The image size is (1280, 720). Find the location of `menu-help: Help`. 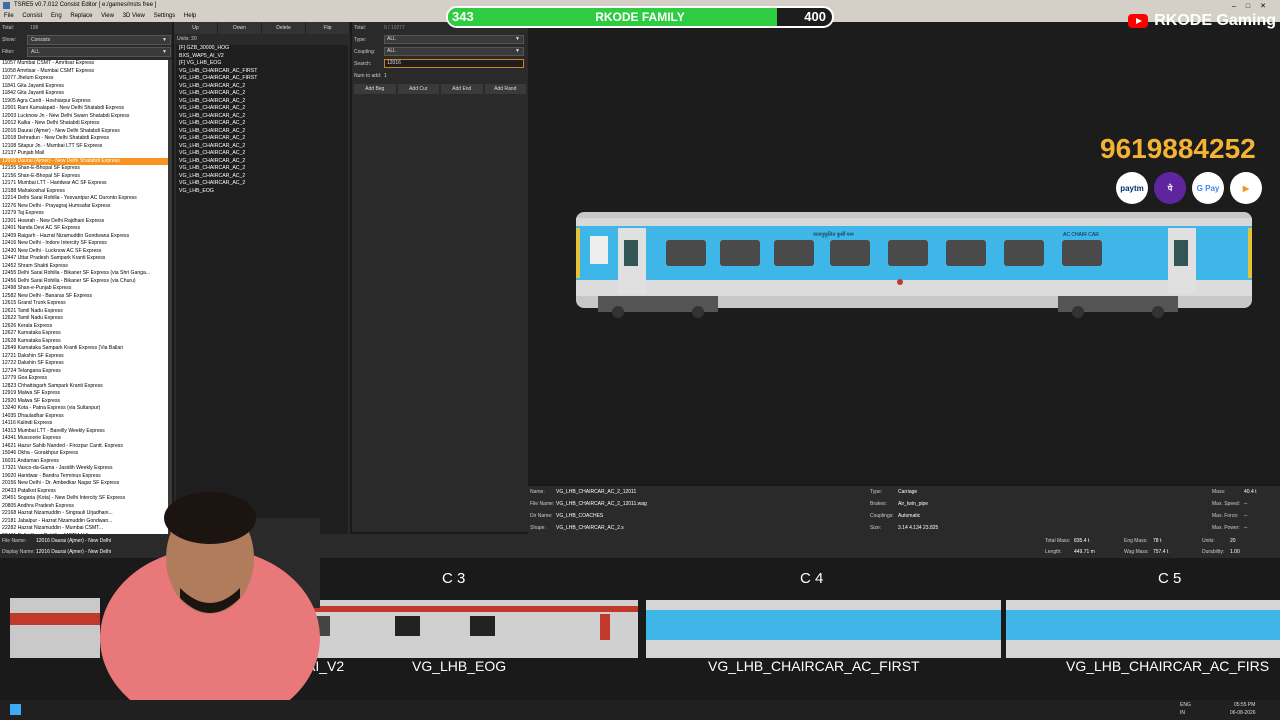

menu-help: Help is located at coordinates (190, 16).